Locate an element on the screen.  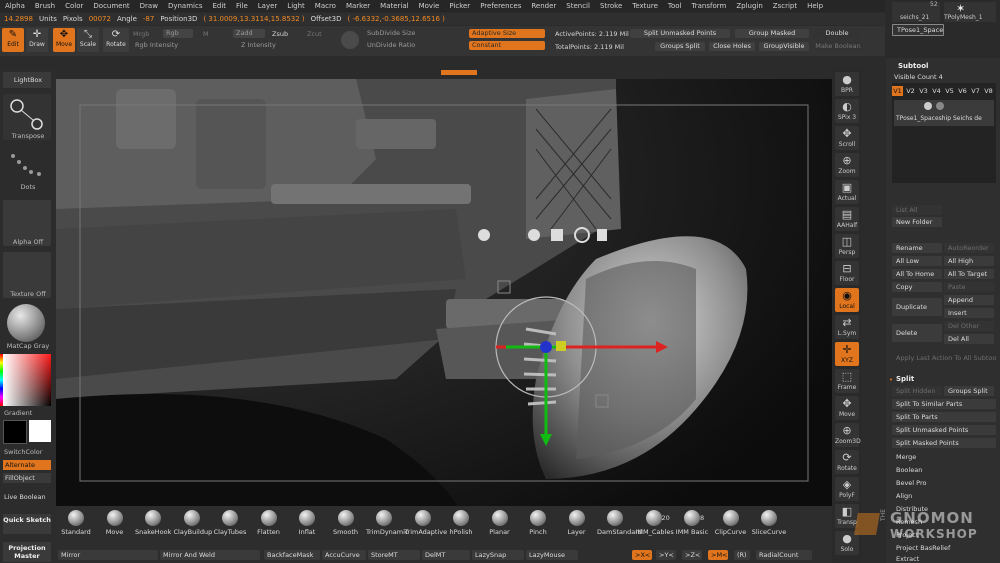
rename-button: Rename is located at coordinates (917, 248).